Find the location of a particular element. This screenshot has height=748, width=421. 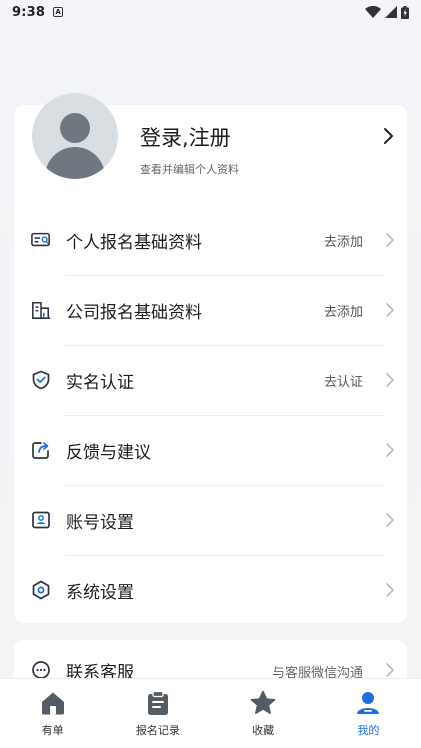

home-icon is located at coordinates (52, 703).